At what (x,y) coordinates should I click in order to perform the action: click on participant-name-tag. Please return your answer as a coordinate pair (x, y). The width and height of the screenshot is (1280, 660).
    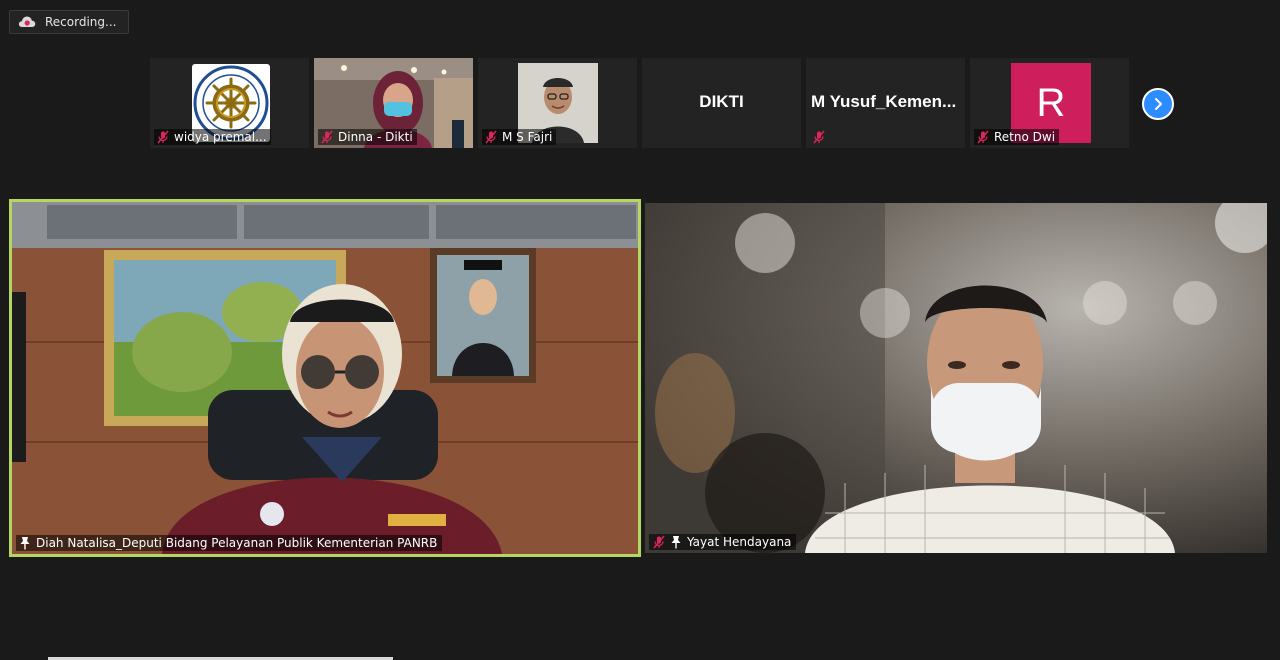
    Looking at the image, I should click on (822, 137).